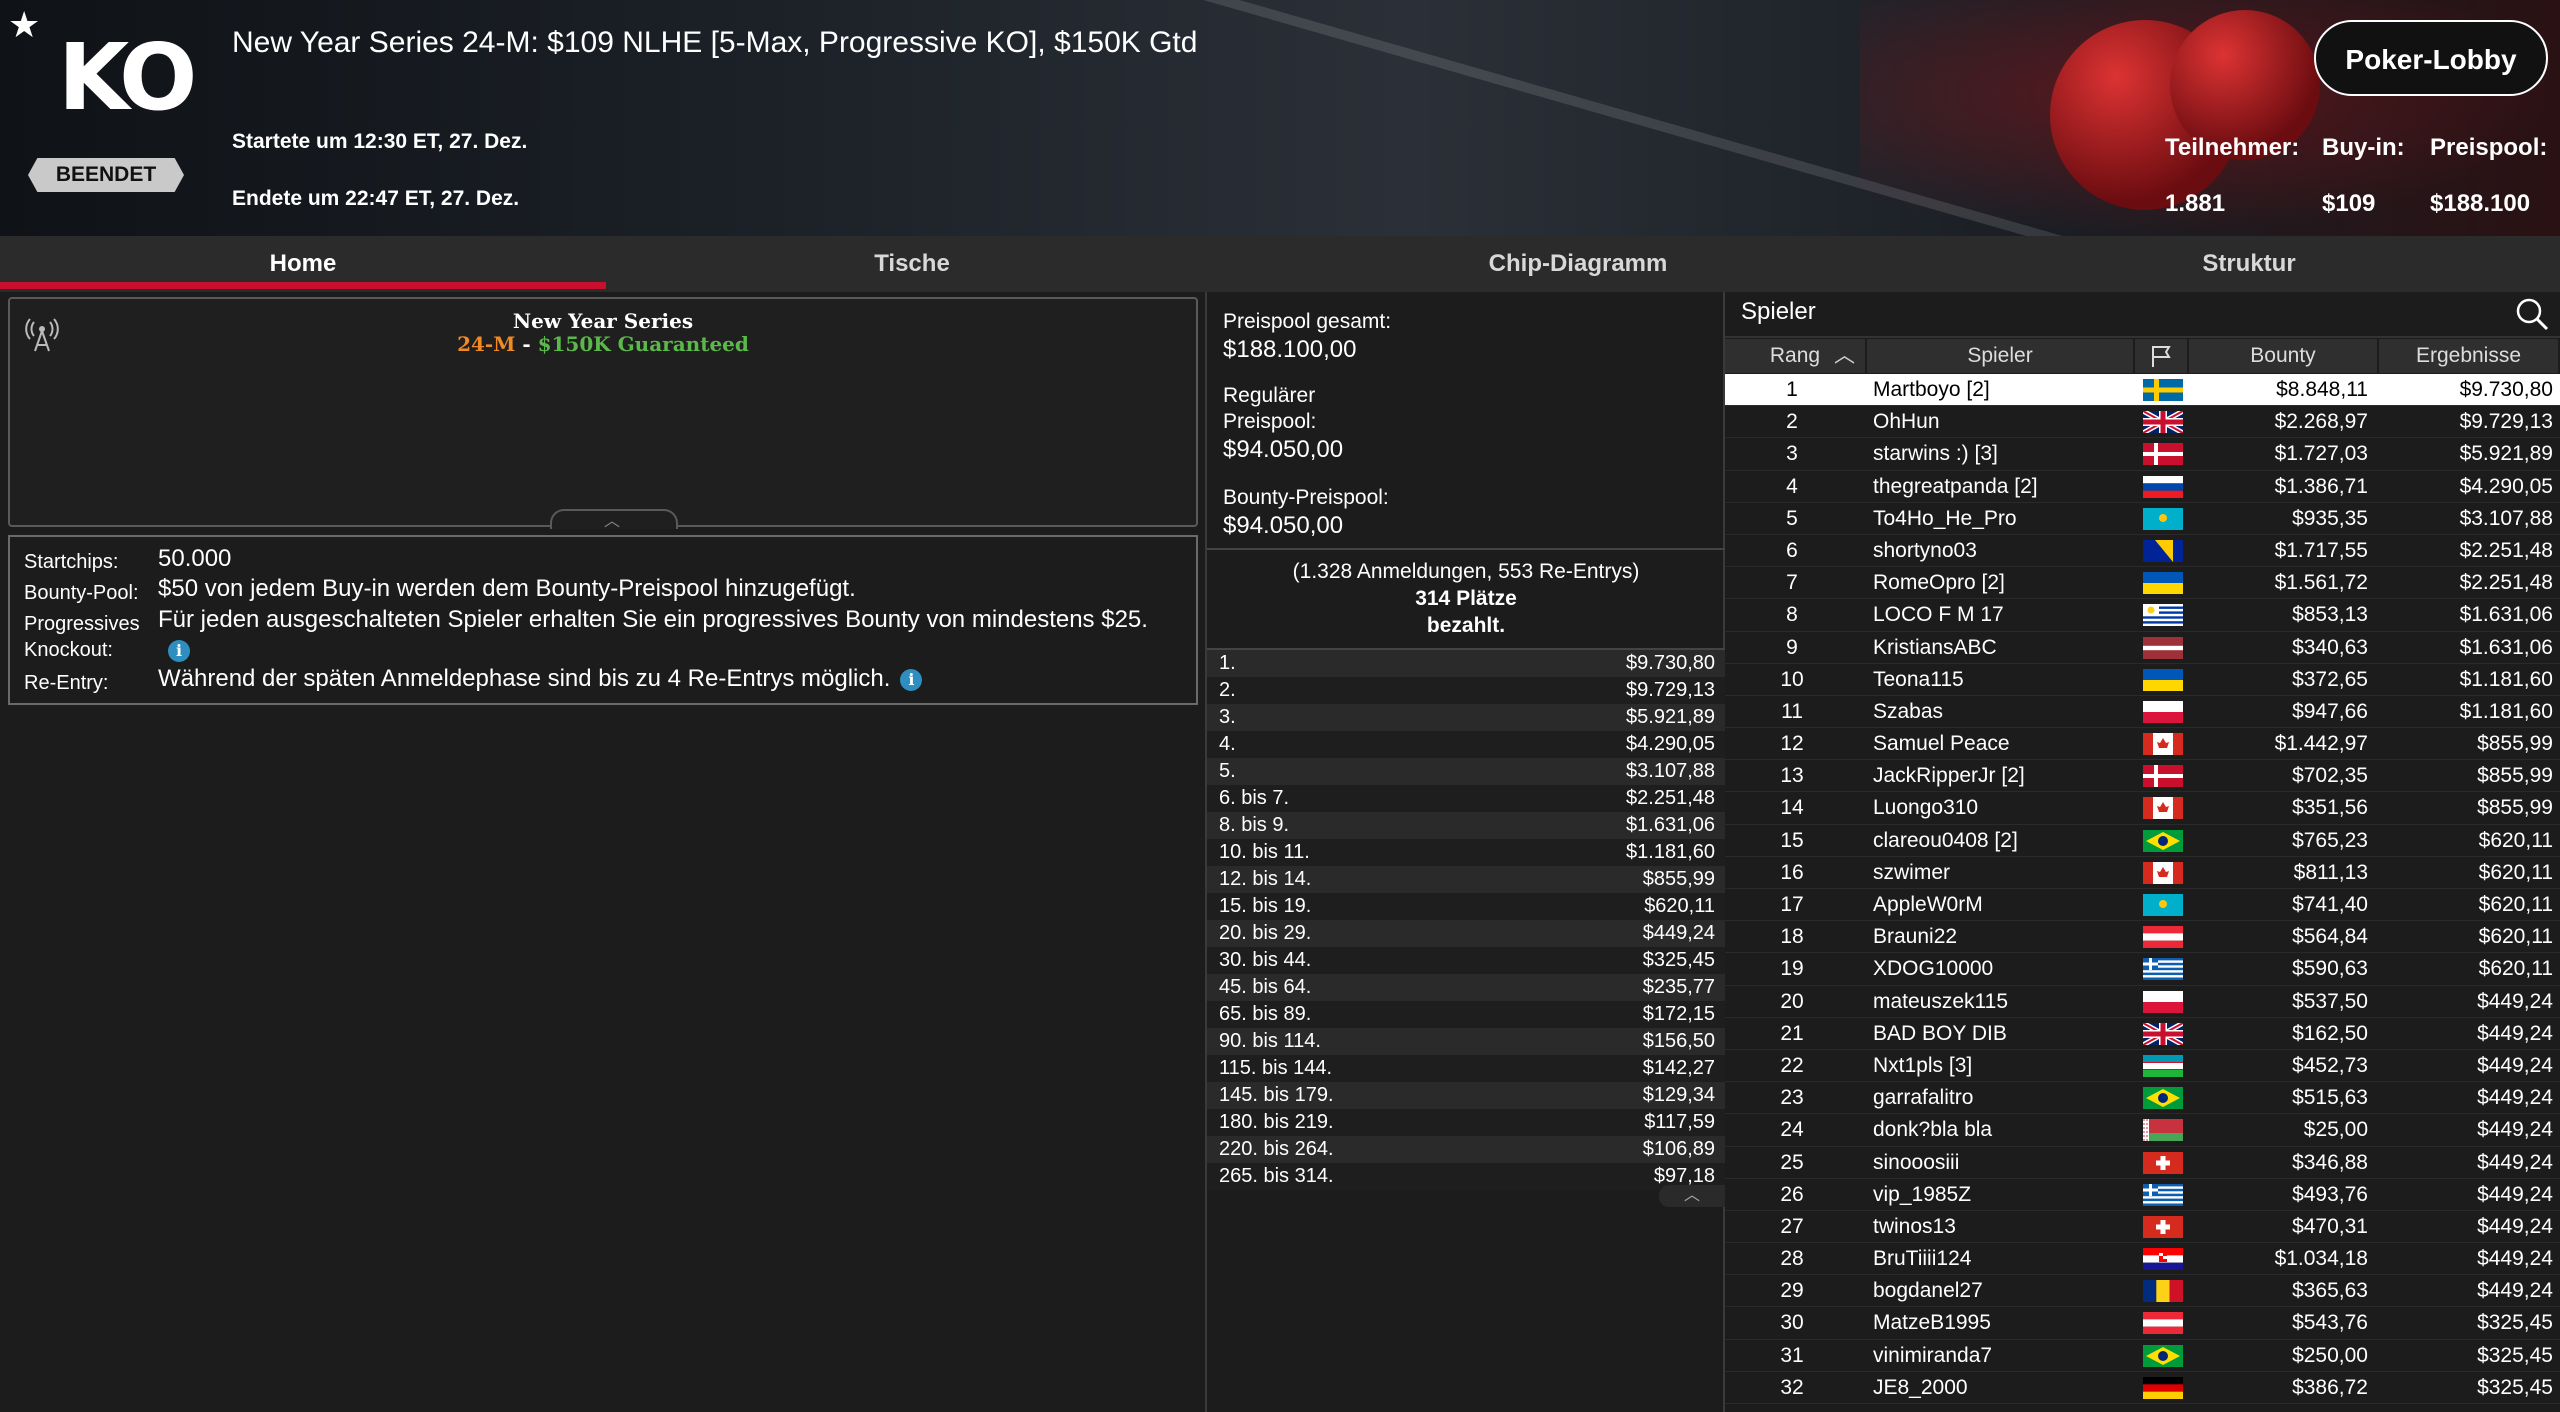  What do you see at coordinates (2163, 647) in the screenshot?
I see `latvia-flag-icon` at bounding box center [2163, 647].